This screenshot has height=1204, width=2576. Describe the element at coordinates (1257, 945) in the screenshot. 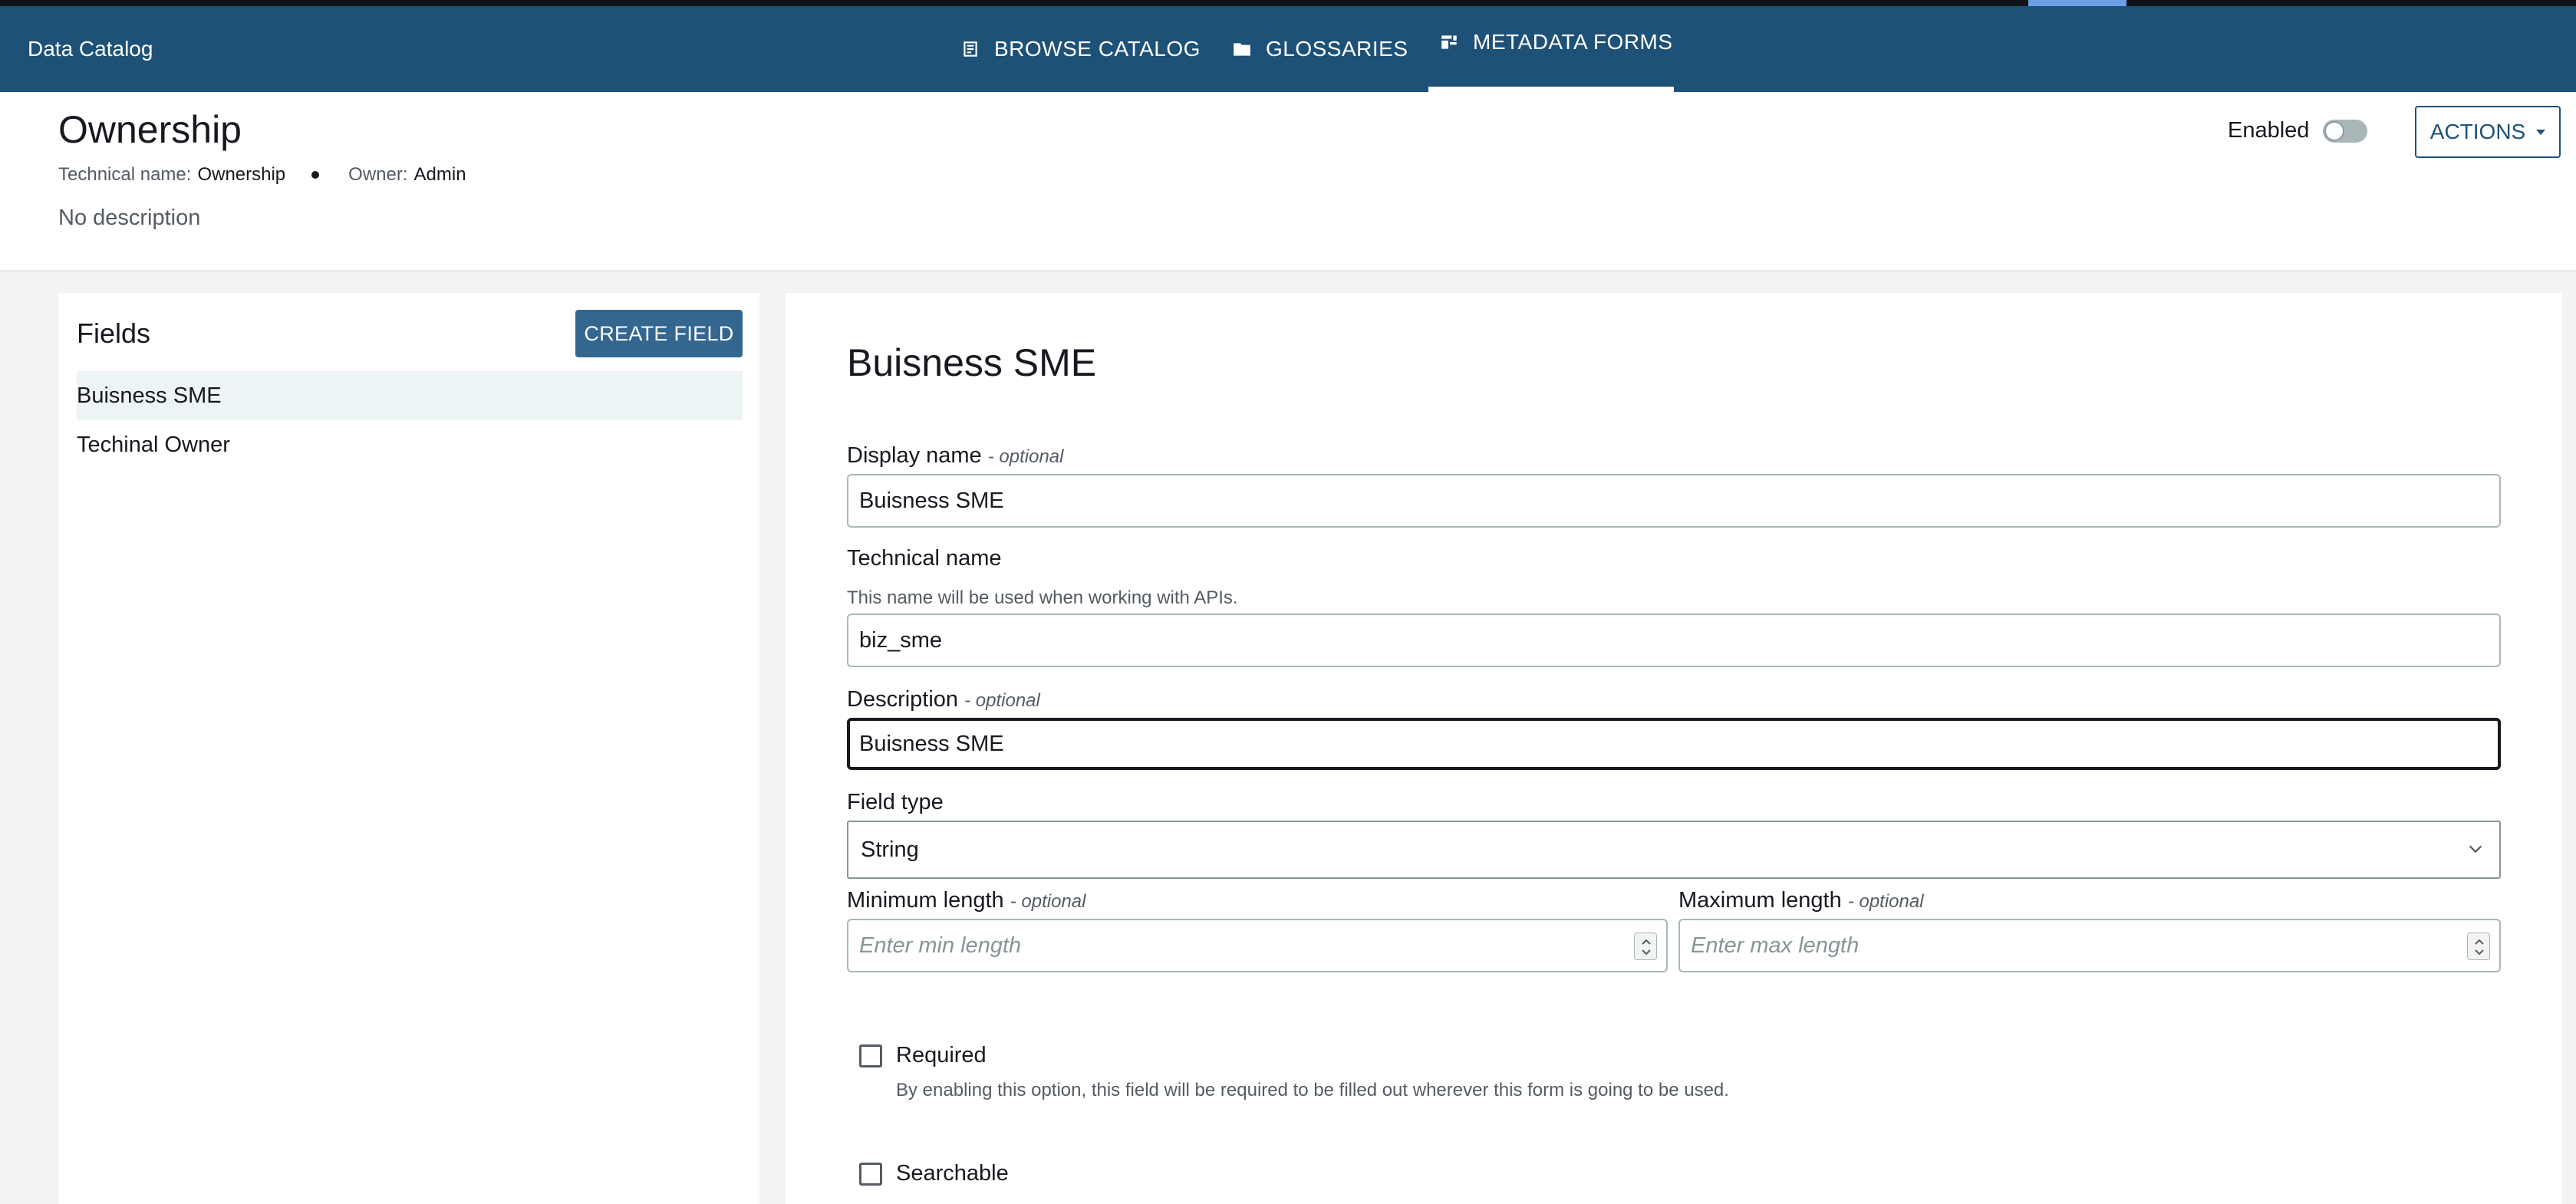

I see `min-length-input: Enter min length` at that location.